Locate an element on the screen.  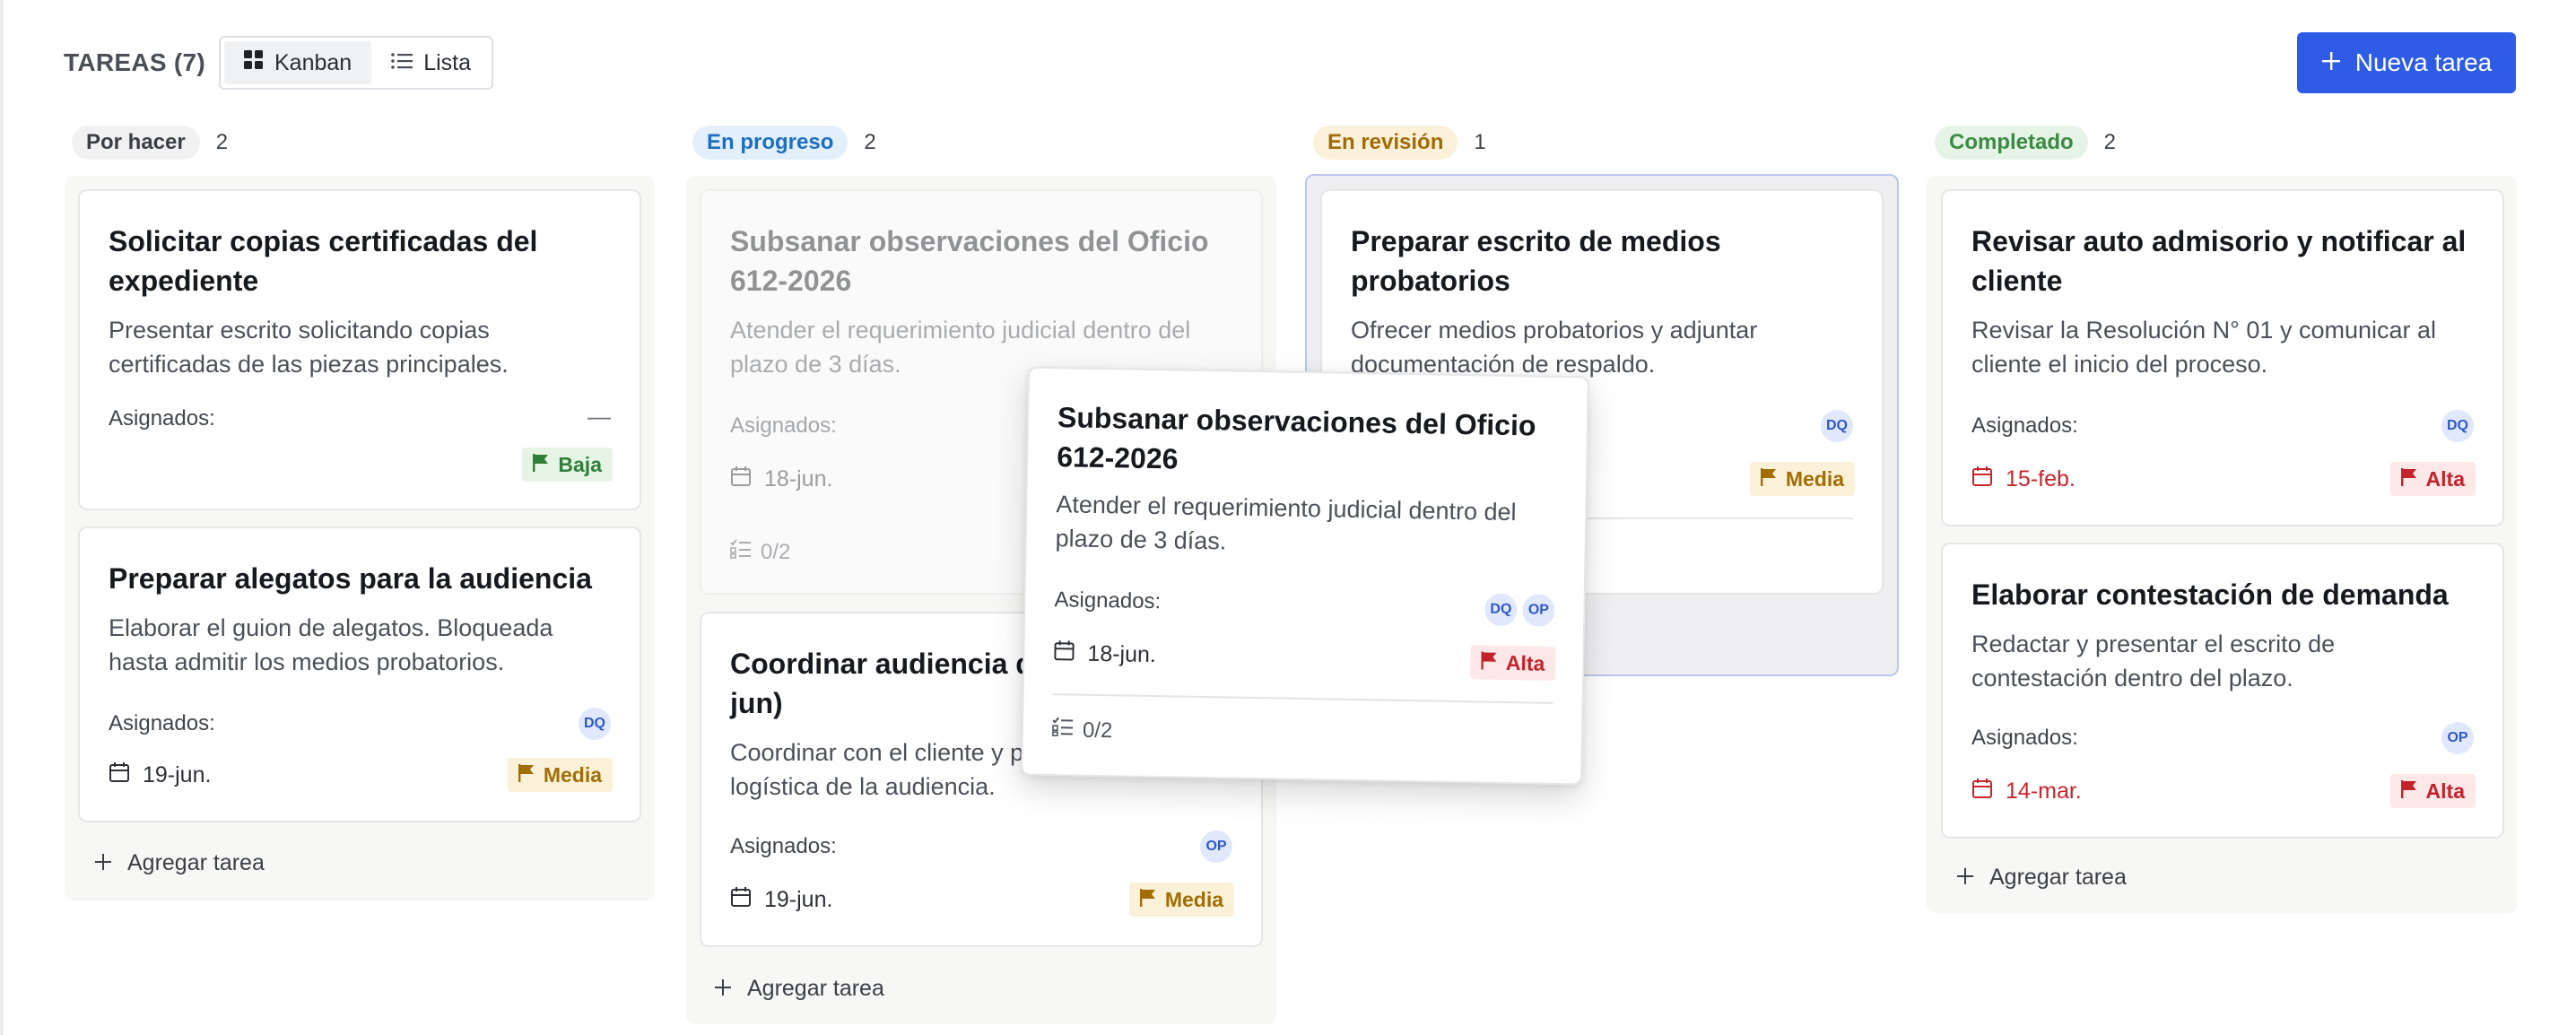
assignee-avatars: DQ OP is located at coordinates (1520, 610).